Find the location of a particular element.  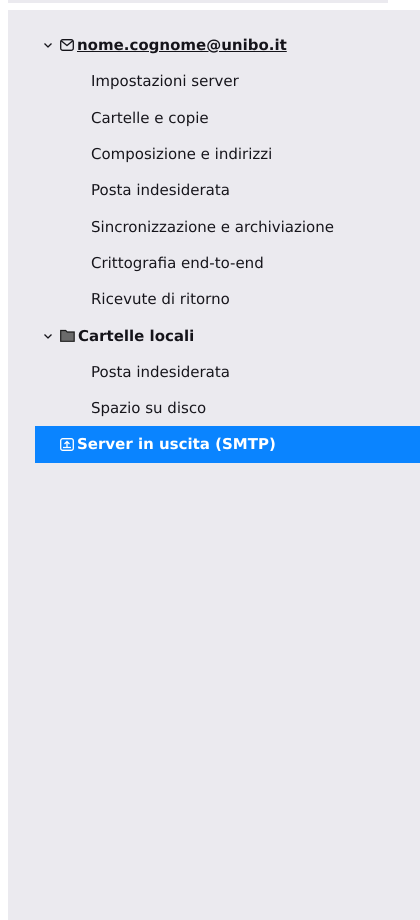

tree-group-row: Cartelle locali is located at coordinates (227, 335).